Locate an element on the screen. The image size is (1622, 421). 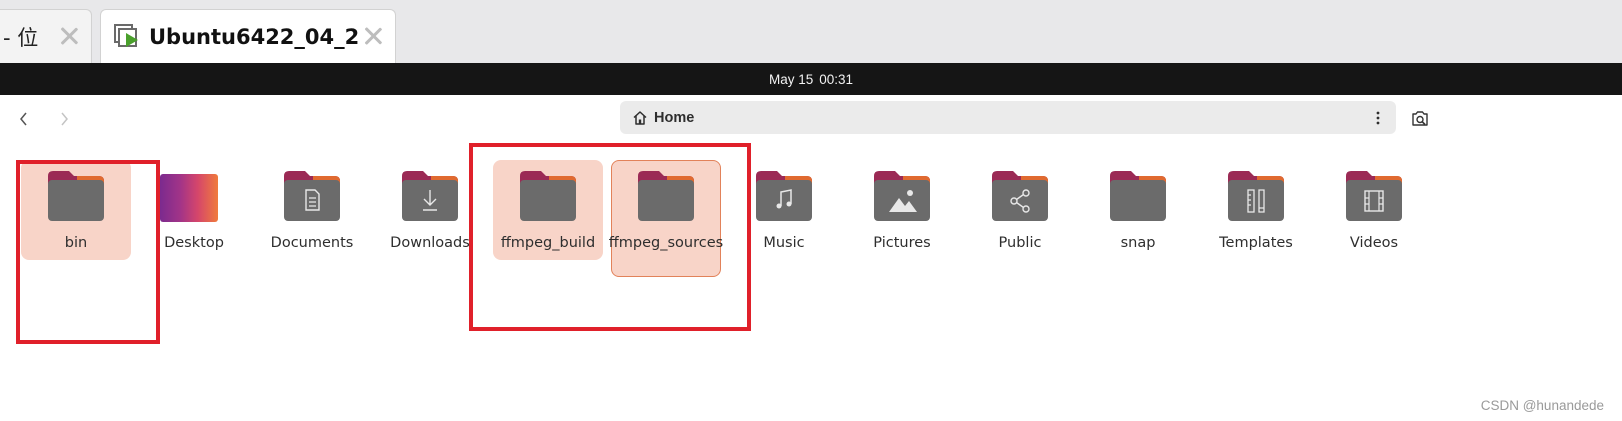
chevron-left-icon is located at coordinates (23, 119).